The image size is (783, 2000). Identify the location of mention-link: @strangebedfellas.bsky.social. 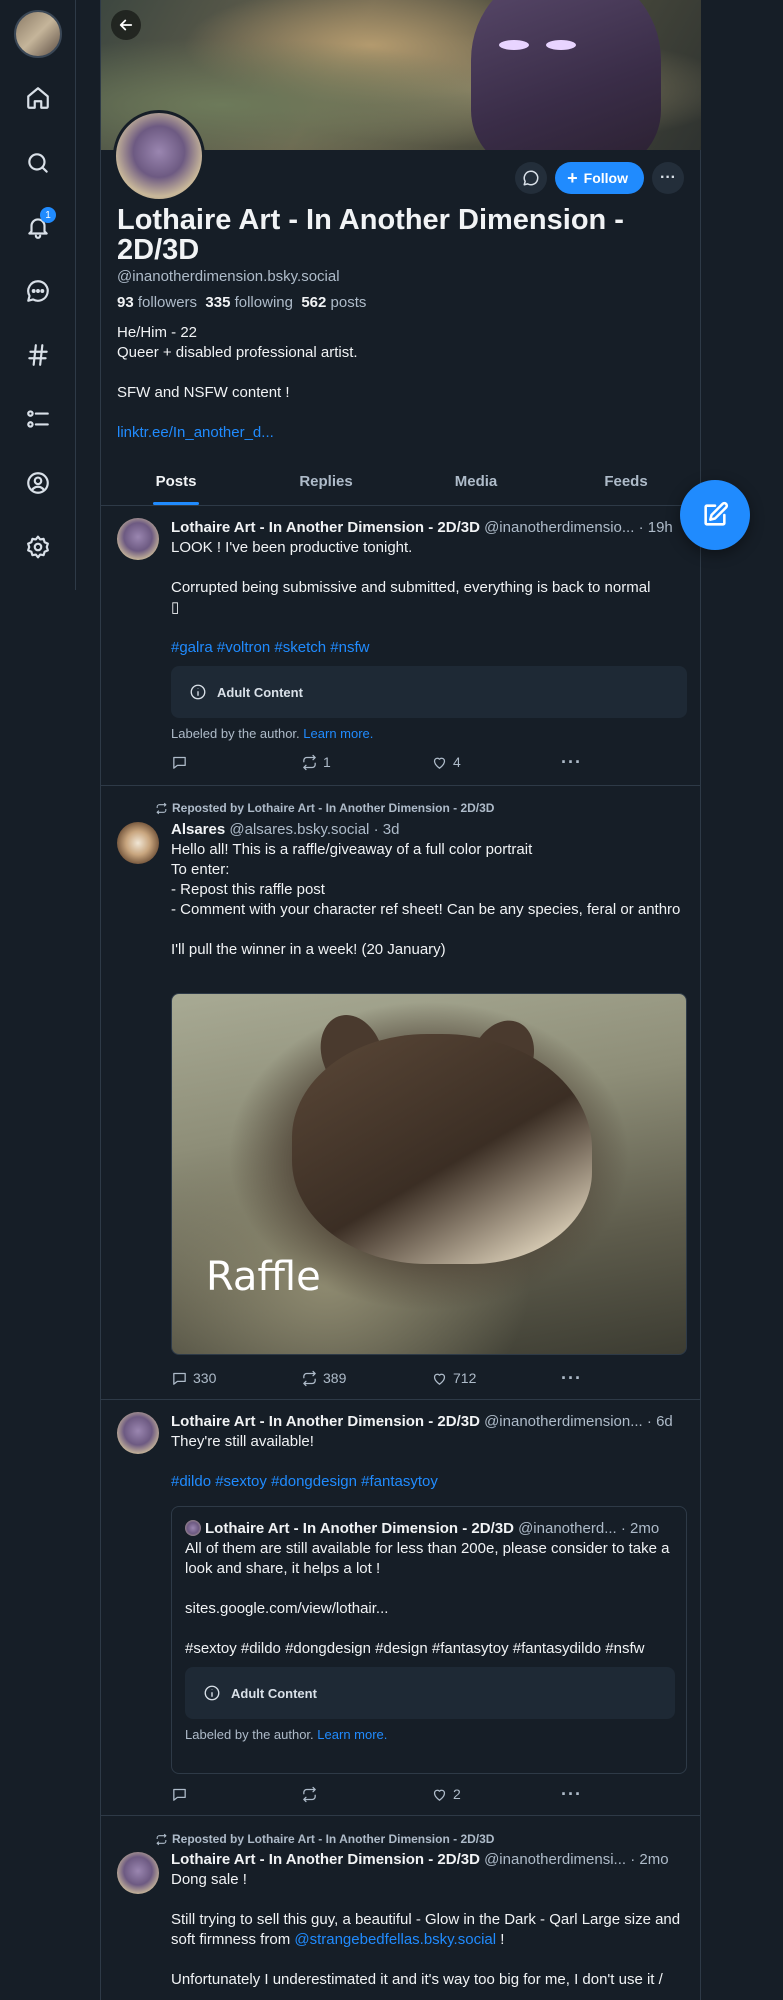
(395, 1939).